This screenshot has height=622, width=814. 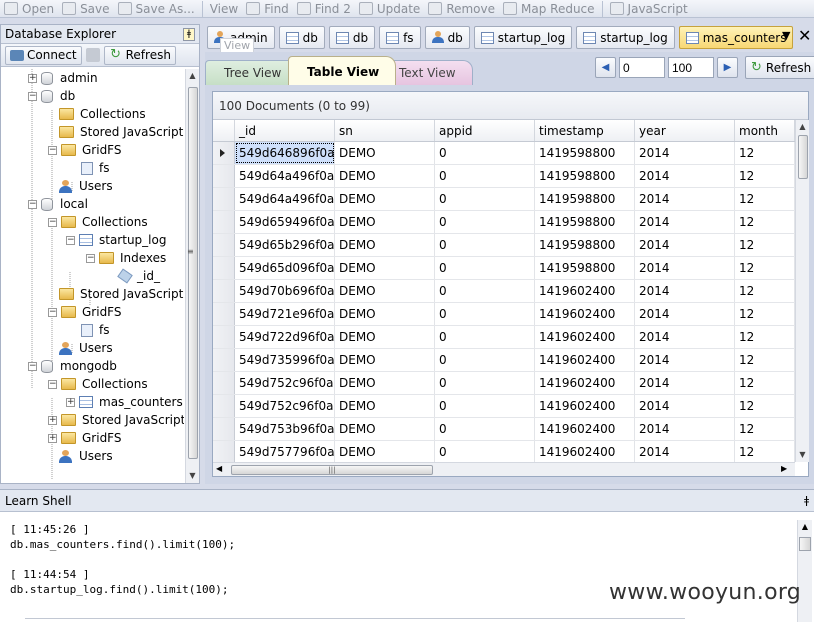 What do you see at coordinates (461, 8) in the screenshot?
I see `toolbar-button-remove: Remove` at bounding box center [461, 8].